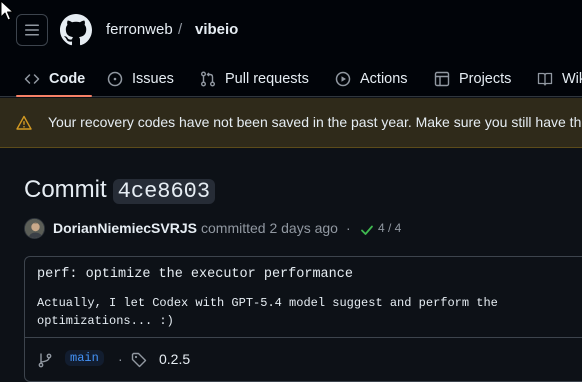  What do you see at coordinates (195, 274) in the screenshot?
I see `commit-message-title: perf: optimize the executor performance` at bounding box center [195, 274].